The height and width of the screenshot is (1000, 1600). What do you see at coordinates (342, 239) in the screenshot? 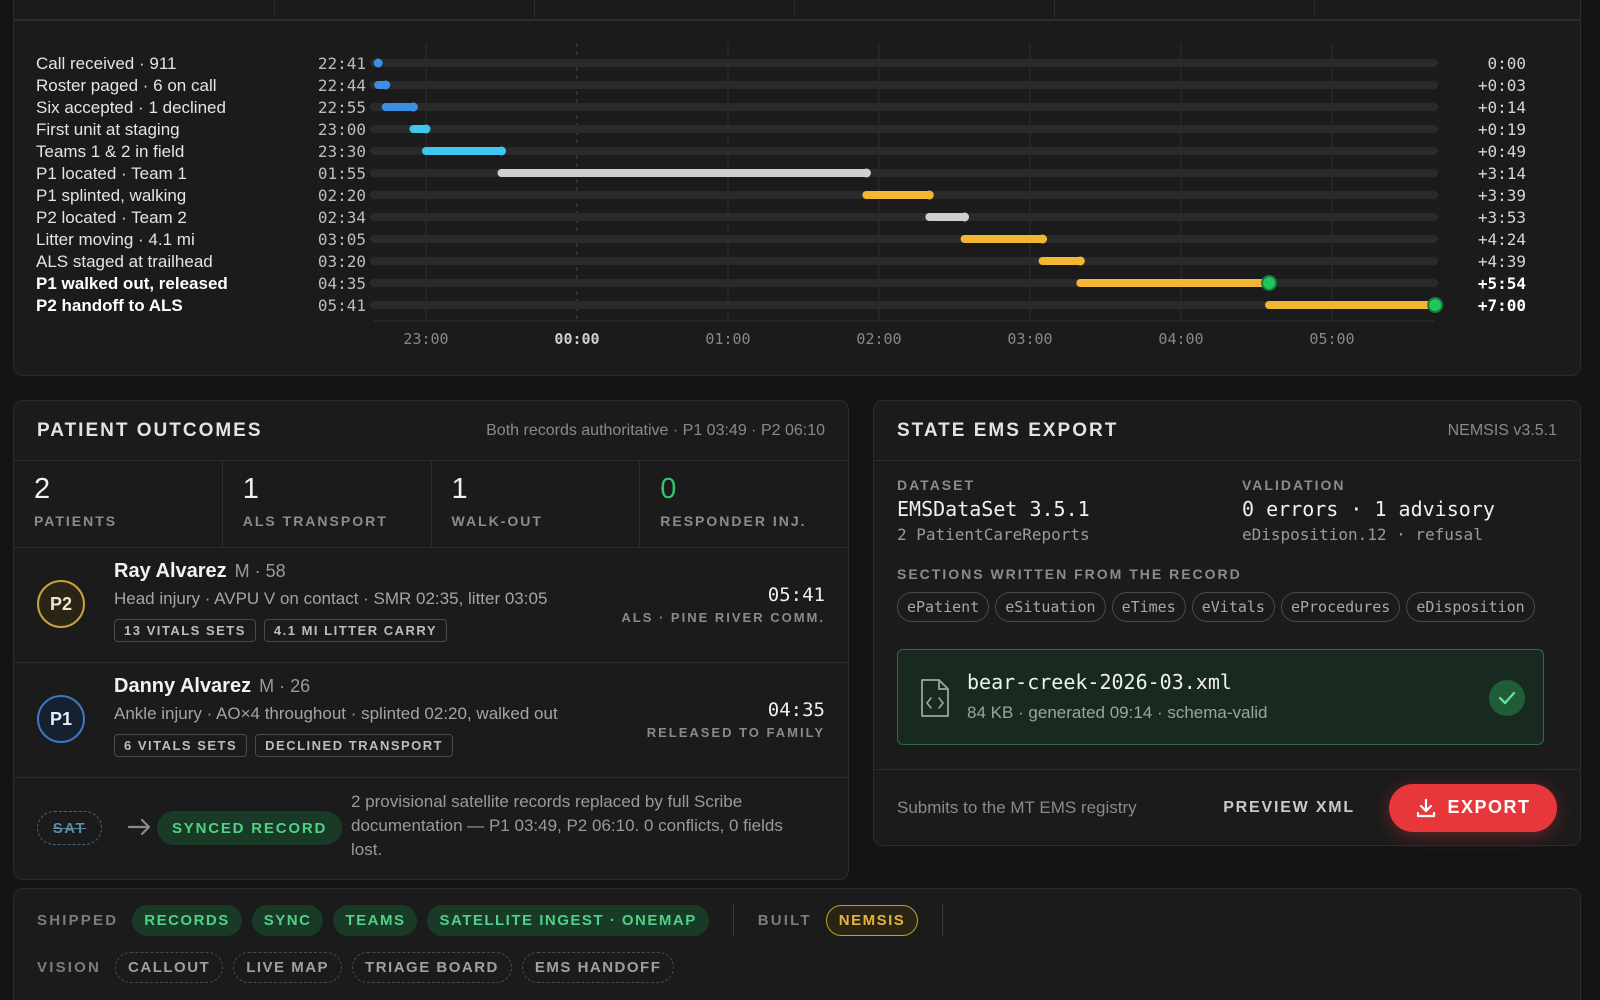
I see `event-time: 03:05` at bounding box center [342, 239].